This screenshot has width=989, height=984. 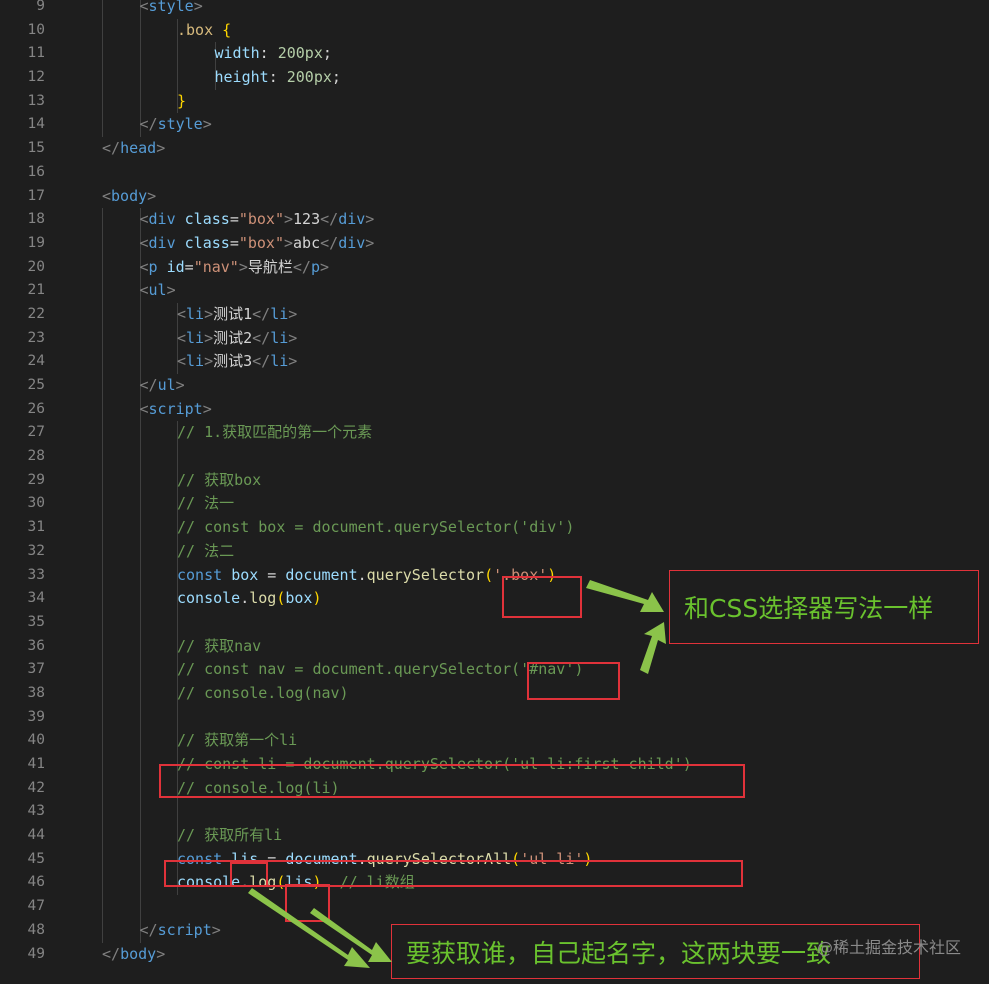 What do you see at coordinates (36, 621) in the screenshot?
I see `line-number: 35` at bounding box center [36, 621].